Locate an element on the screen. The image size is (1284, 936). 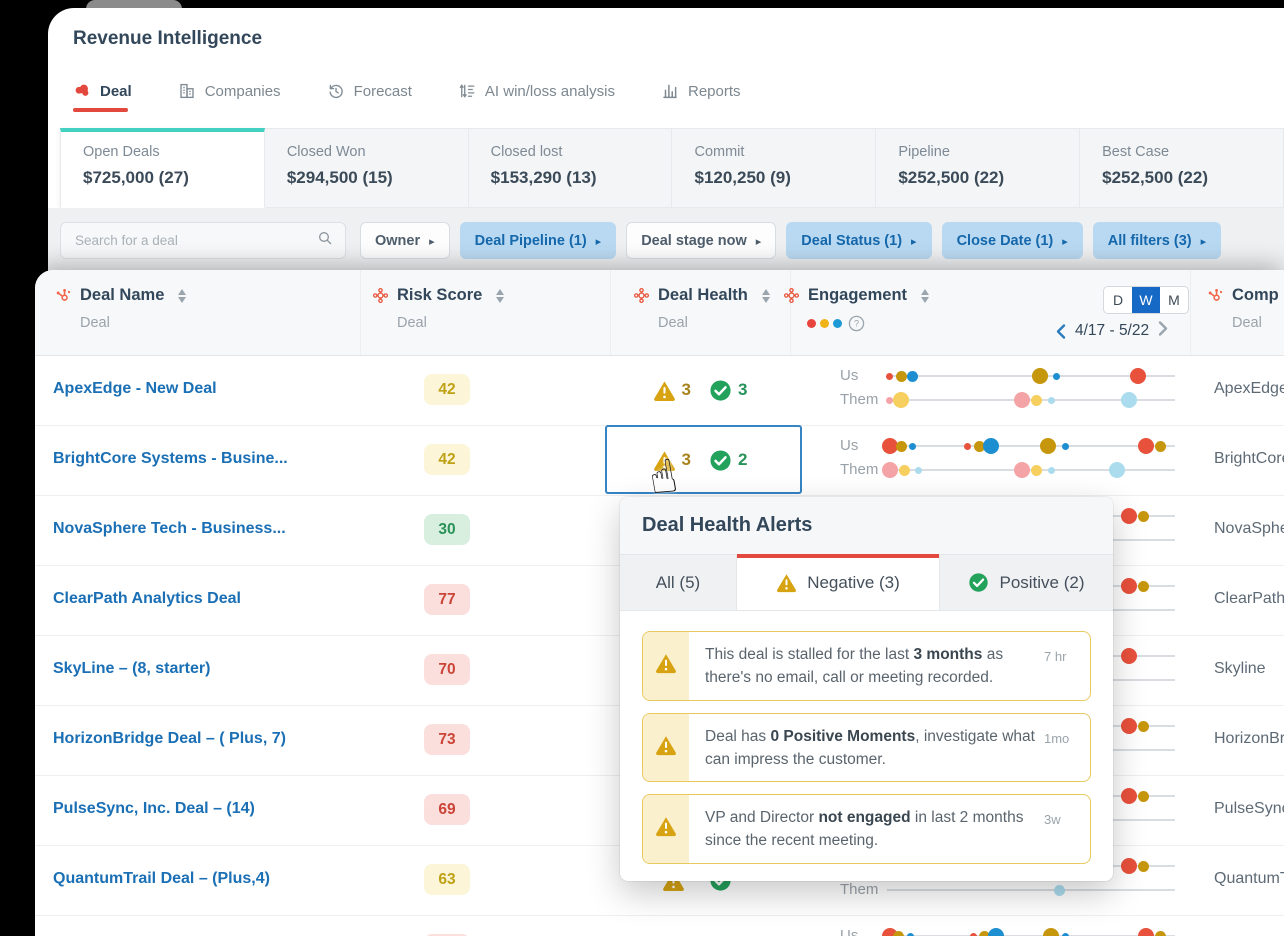
period-option-w: W is located at coordinates (1146, 300).